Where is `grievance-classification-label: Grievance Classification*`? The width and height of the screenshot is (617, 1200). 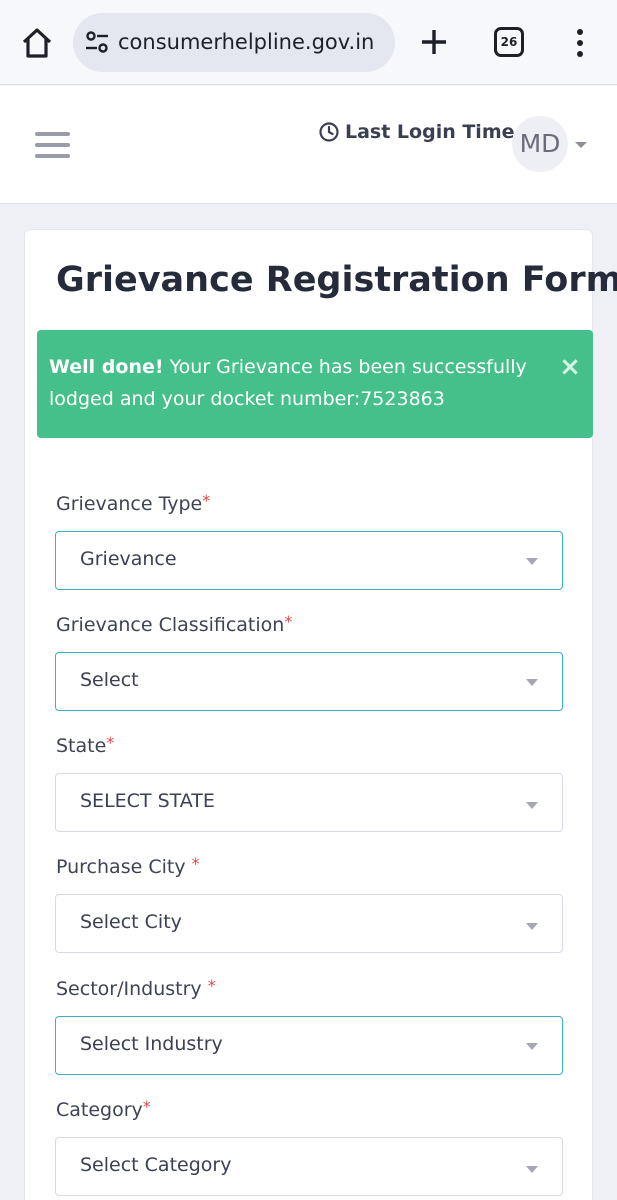
grievance-classification-label: Grievance Classification* is located at coordinates (174, 624).